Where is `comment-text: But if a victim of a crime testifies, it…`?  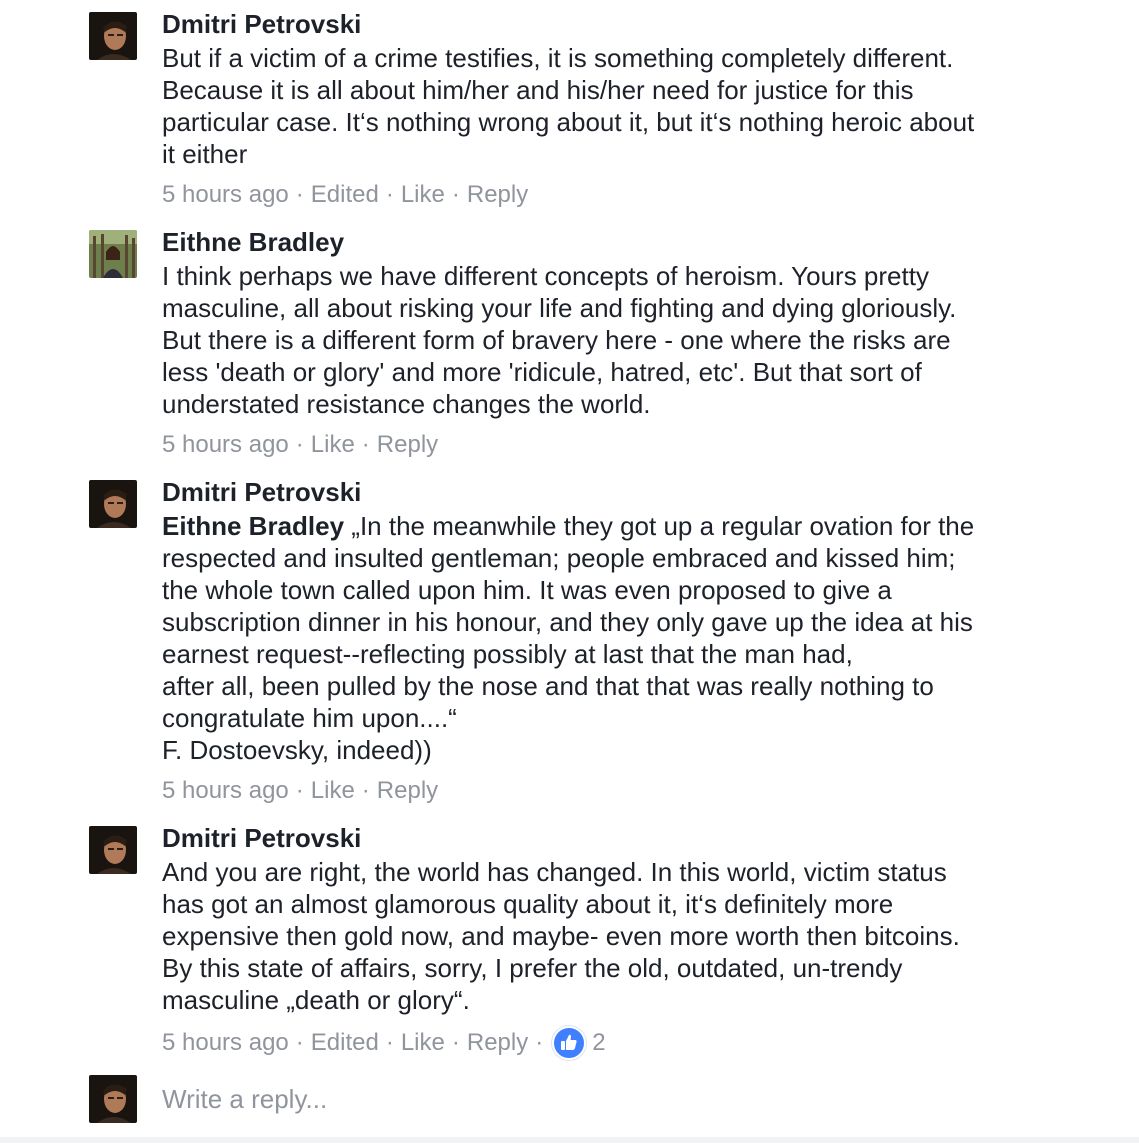 comment-text: But if a victim of a crime testifies, it… is located at coordinates (568, 106).